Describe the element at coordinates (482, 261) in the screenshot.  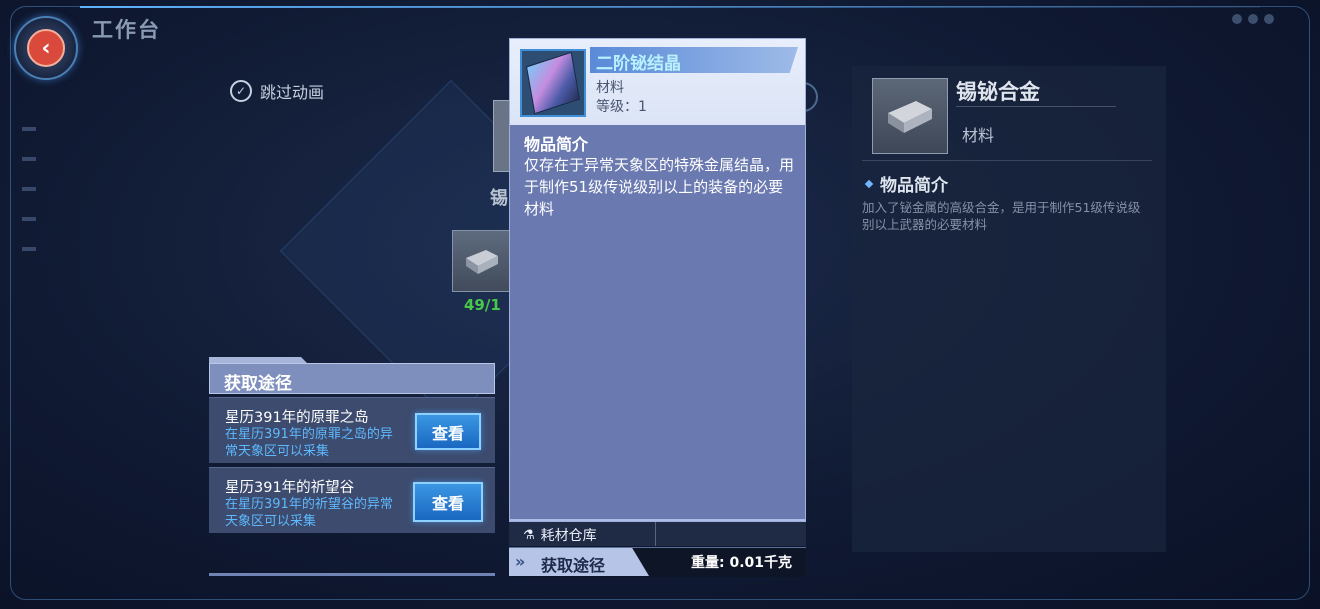
I see `ingredient-ingot-icon` at that location.